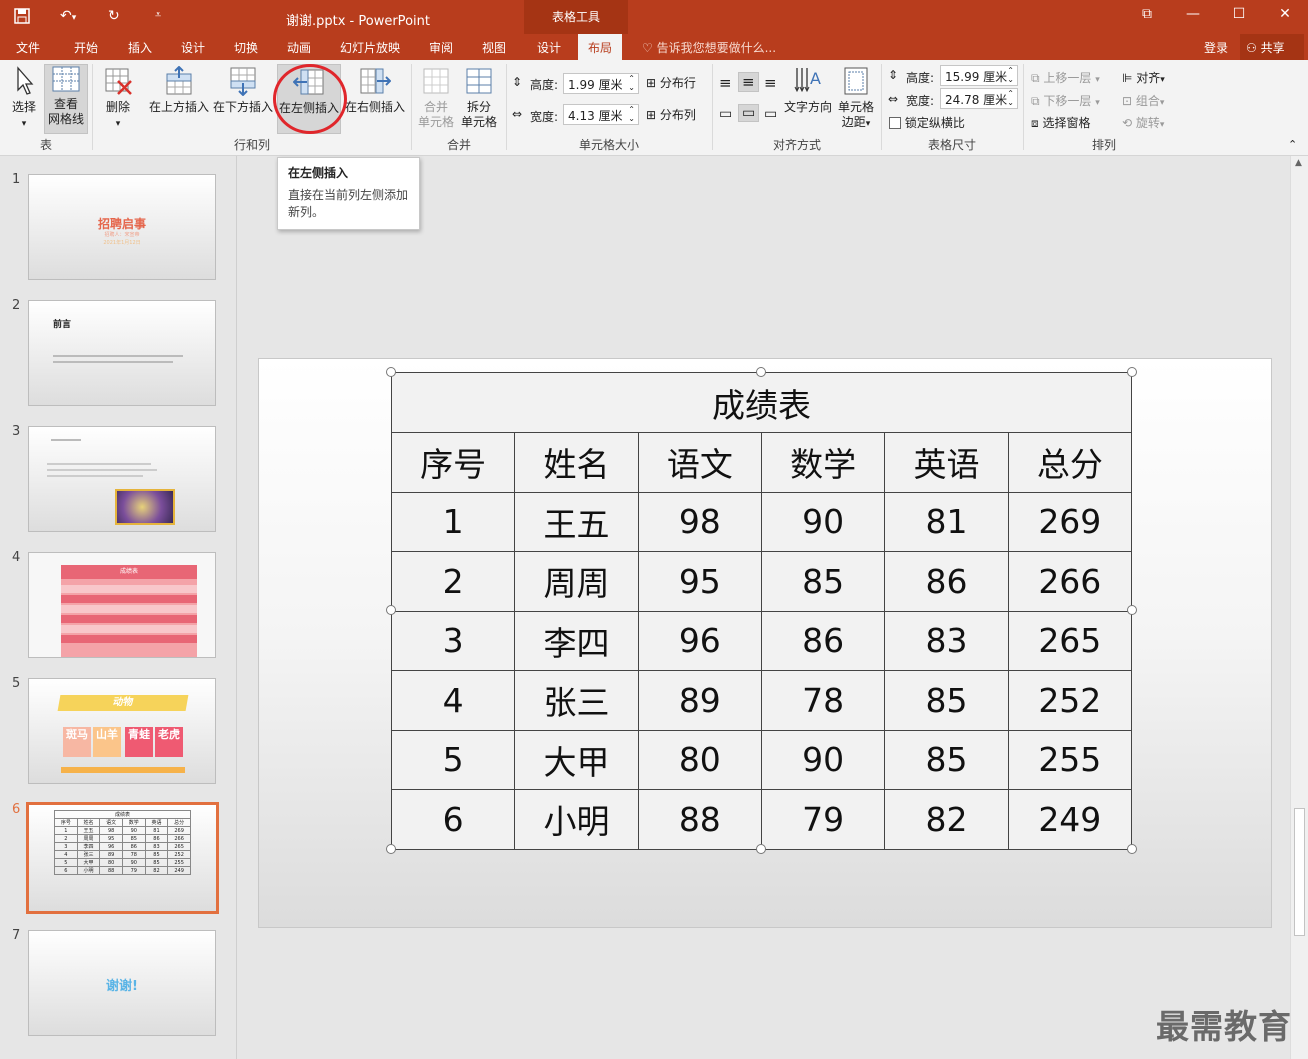  Describe the element at coordinates (1070, 581) in the screenshot. I see `table-cell: 266` at that location.